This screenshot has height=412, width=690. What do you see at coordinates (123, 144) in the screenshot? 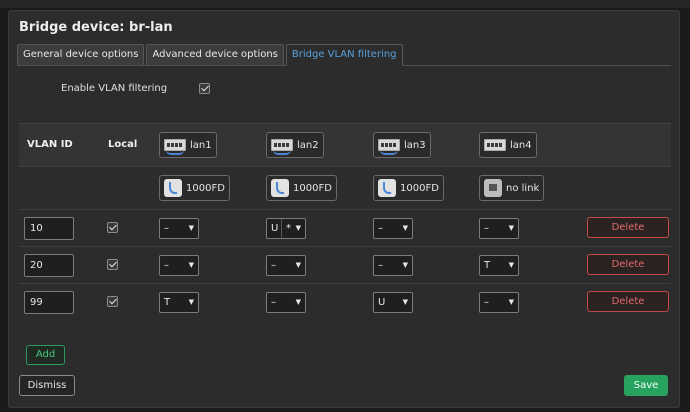
I see `header-local: Local` at bounding box center [123, 144].